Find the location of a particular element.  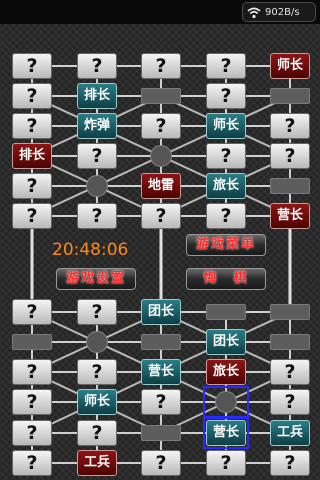

piece-teal: 工兵 is located at coordinates (290, 433).